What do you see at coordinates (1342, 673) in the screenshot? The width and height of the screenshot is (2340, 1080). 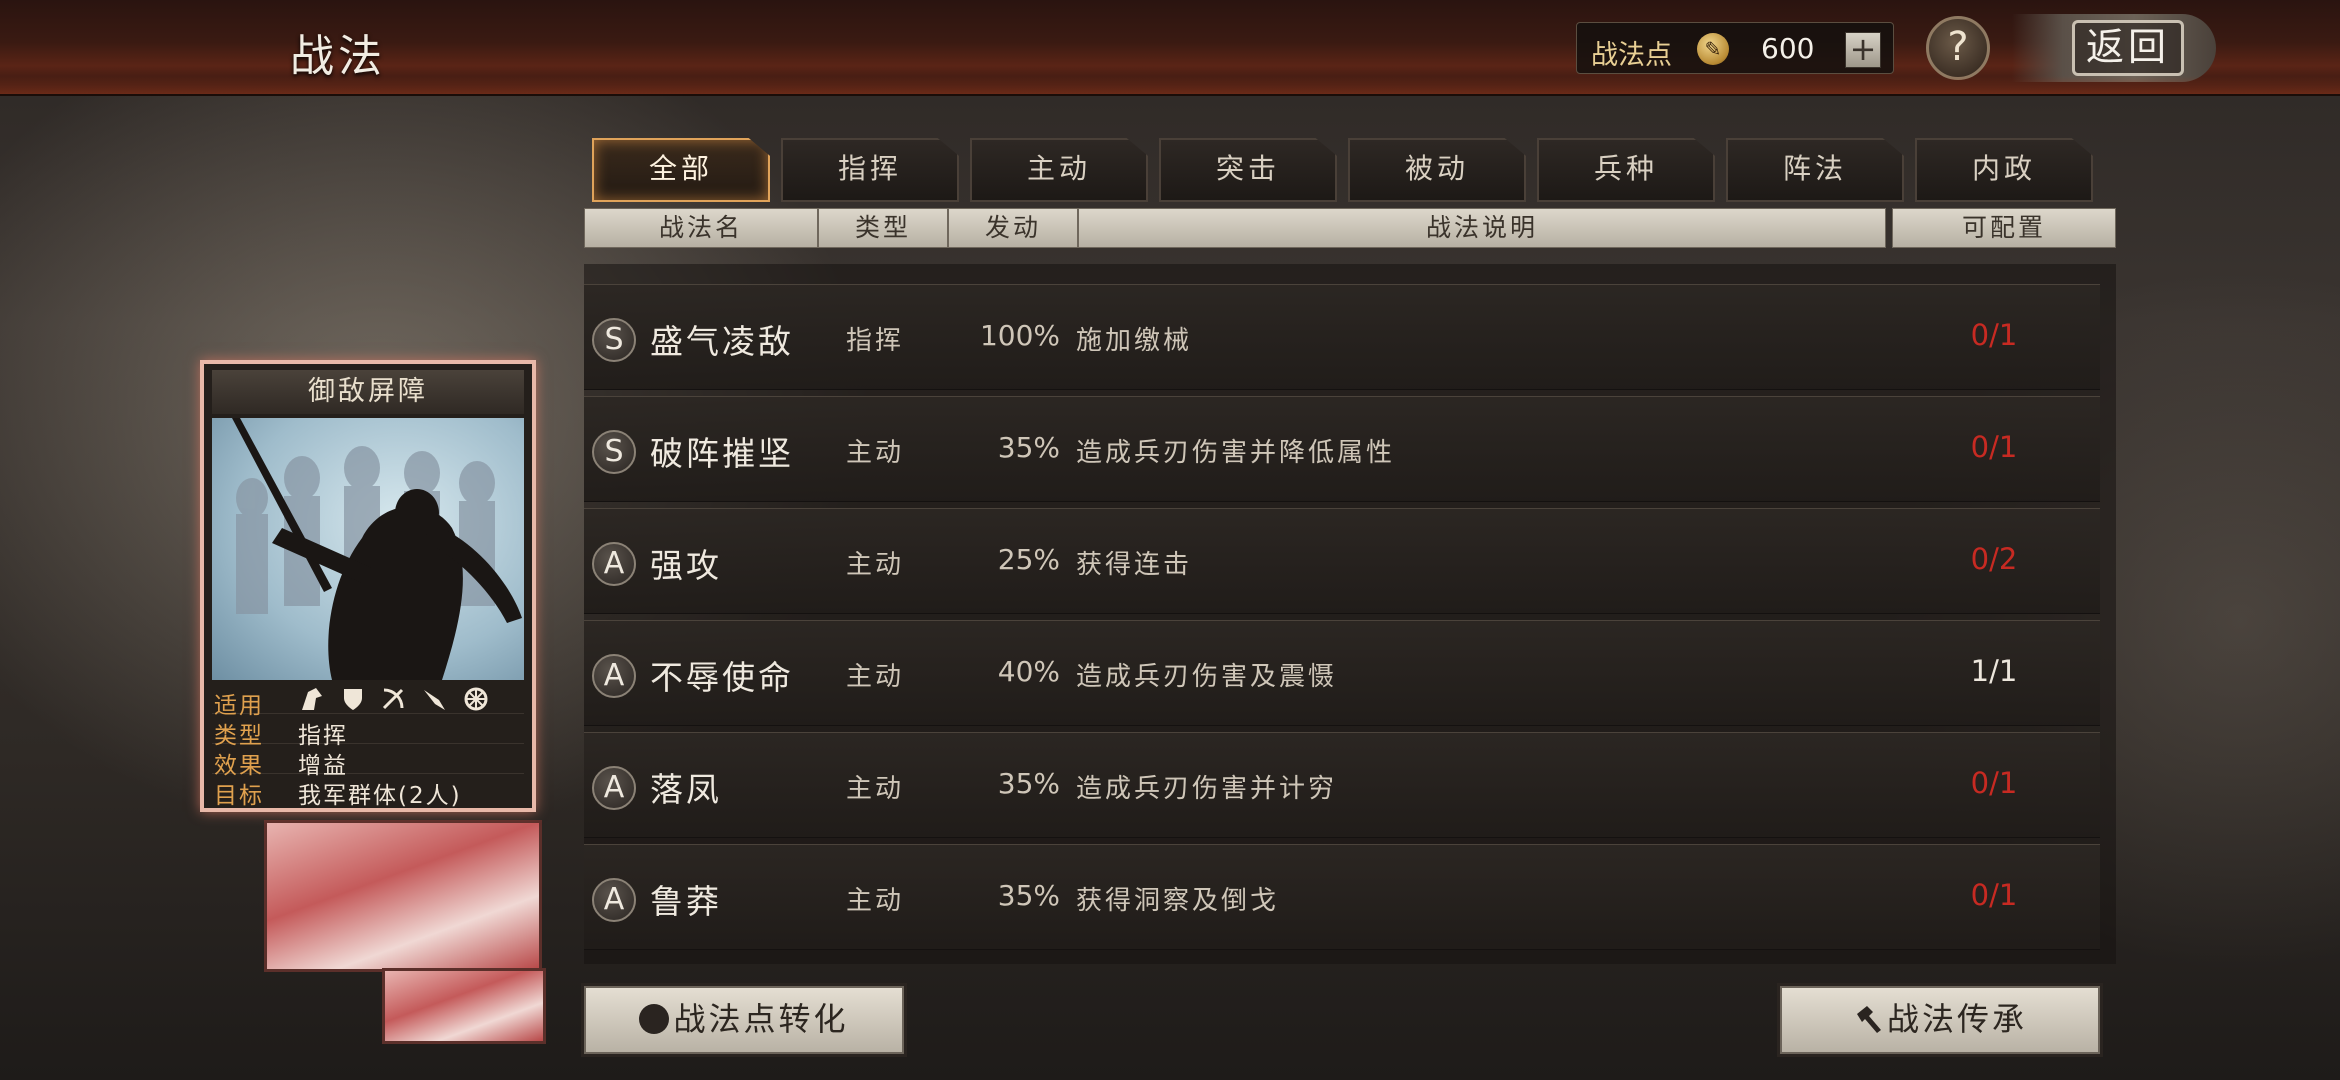 I see `table-row: A 不辱使命 主动 40% 造成兵刃伤害及震慑 1/1` at bounding box center [1342, 673].